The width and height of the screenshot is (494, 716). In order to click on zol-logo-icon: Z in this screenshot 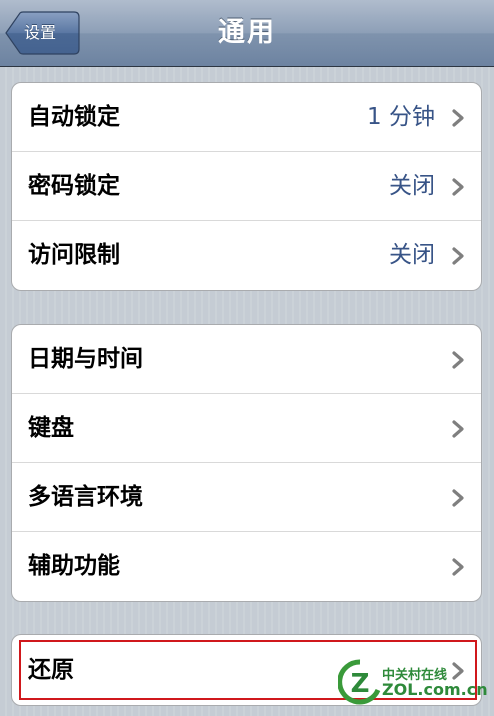, I will do `click(359, 682)`.